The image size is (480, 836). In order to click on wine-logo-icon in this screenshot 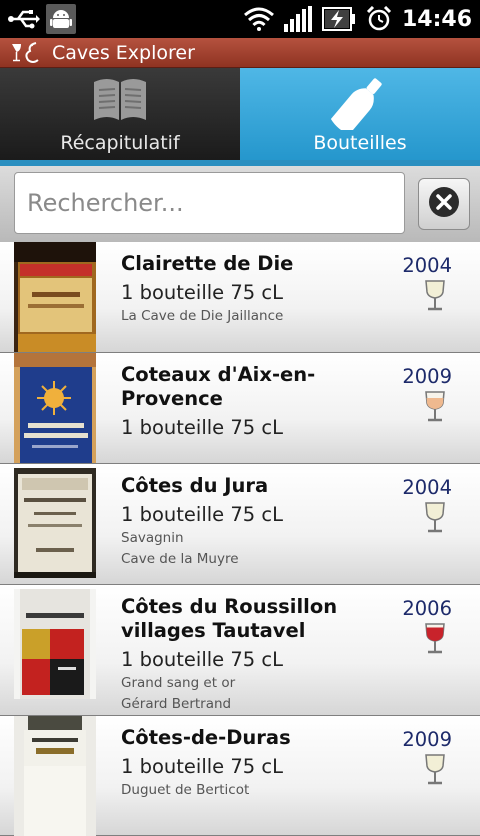, I will do `click(27, 55)`.